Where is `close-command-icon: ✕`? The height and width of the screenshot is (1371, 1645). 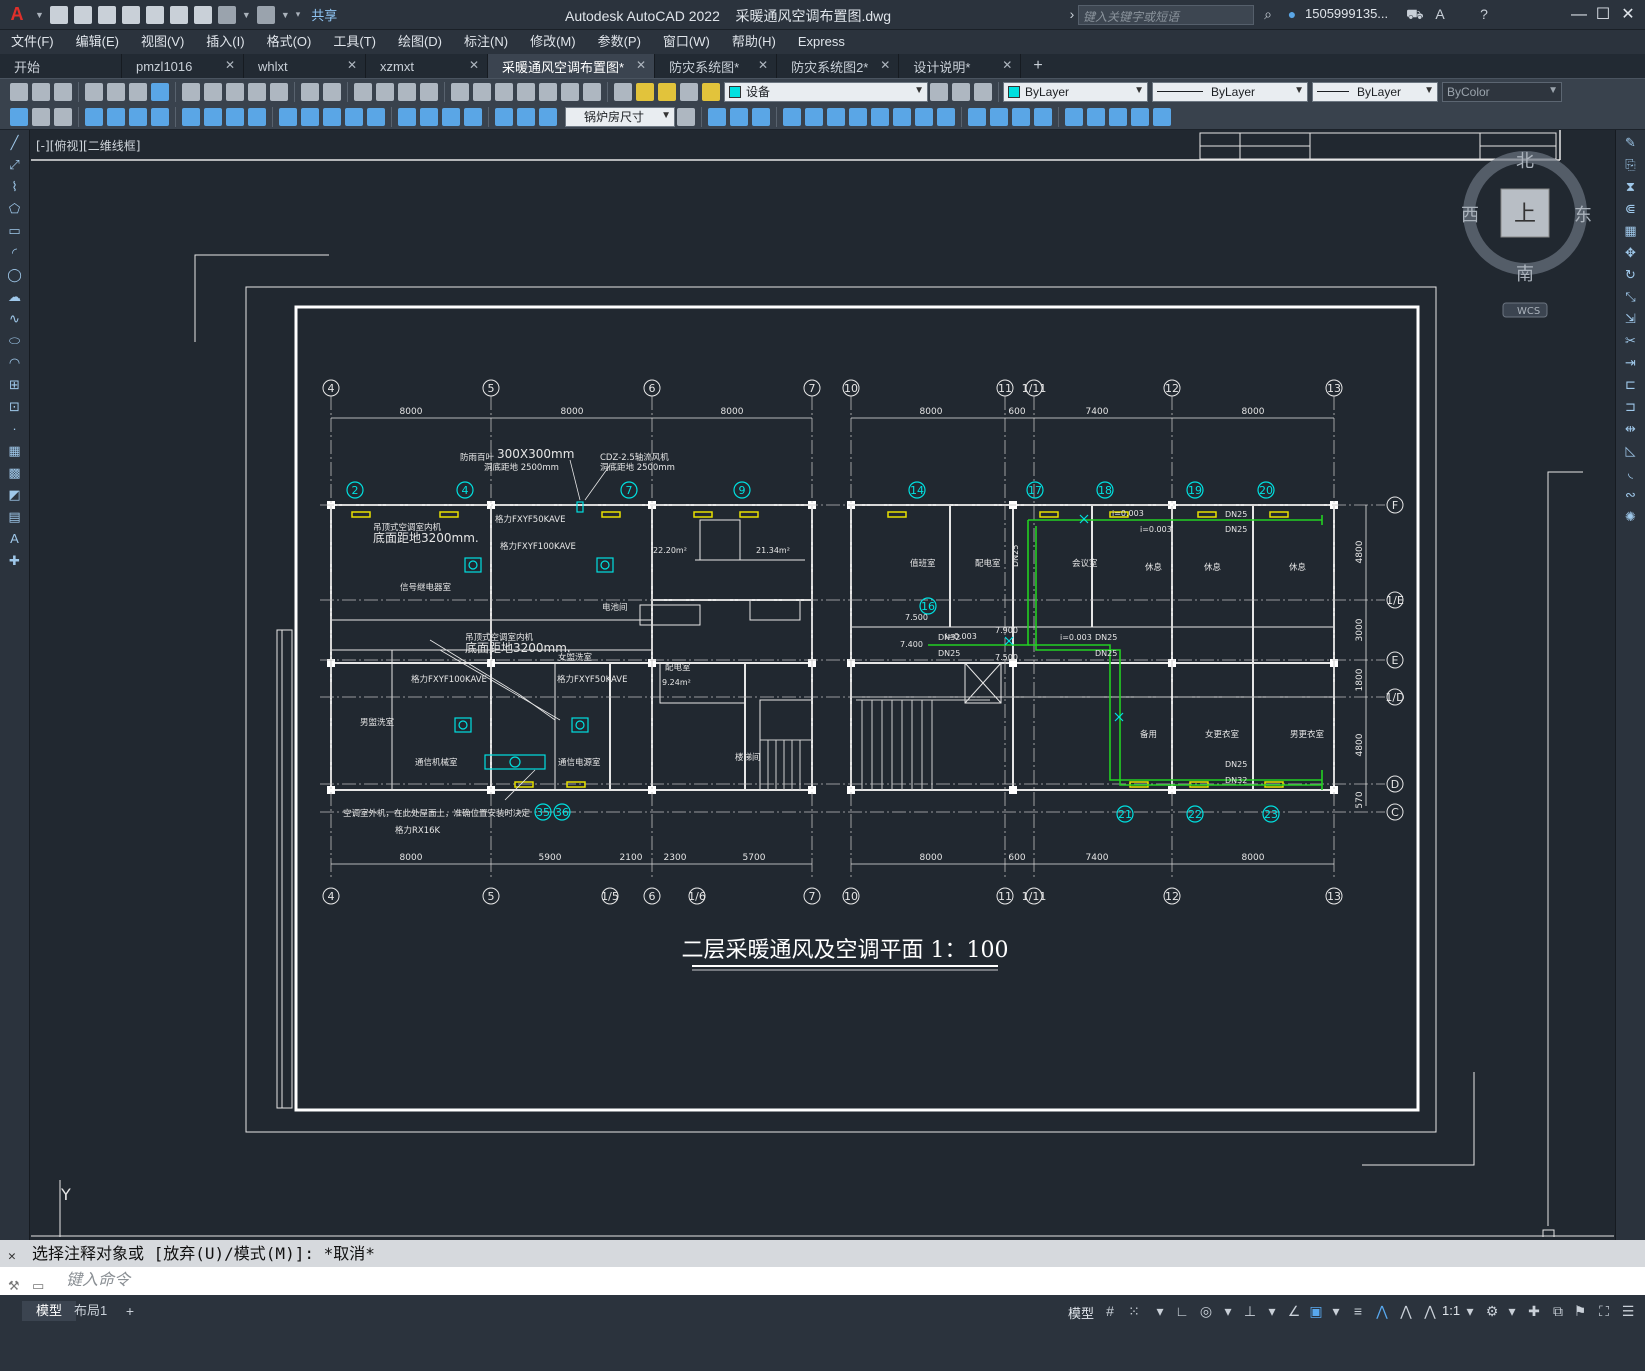
close-command-icon: ✕ is located at coordinates (16, 1253).